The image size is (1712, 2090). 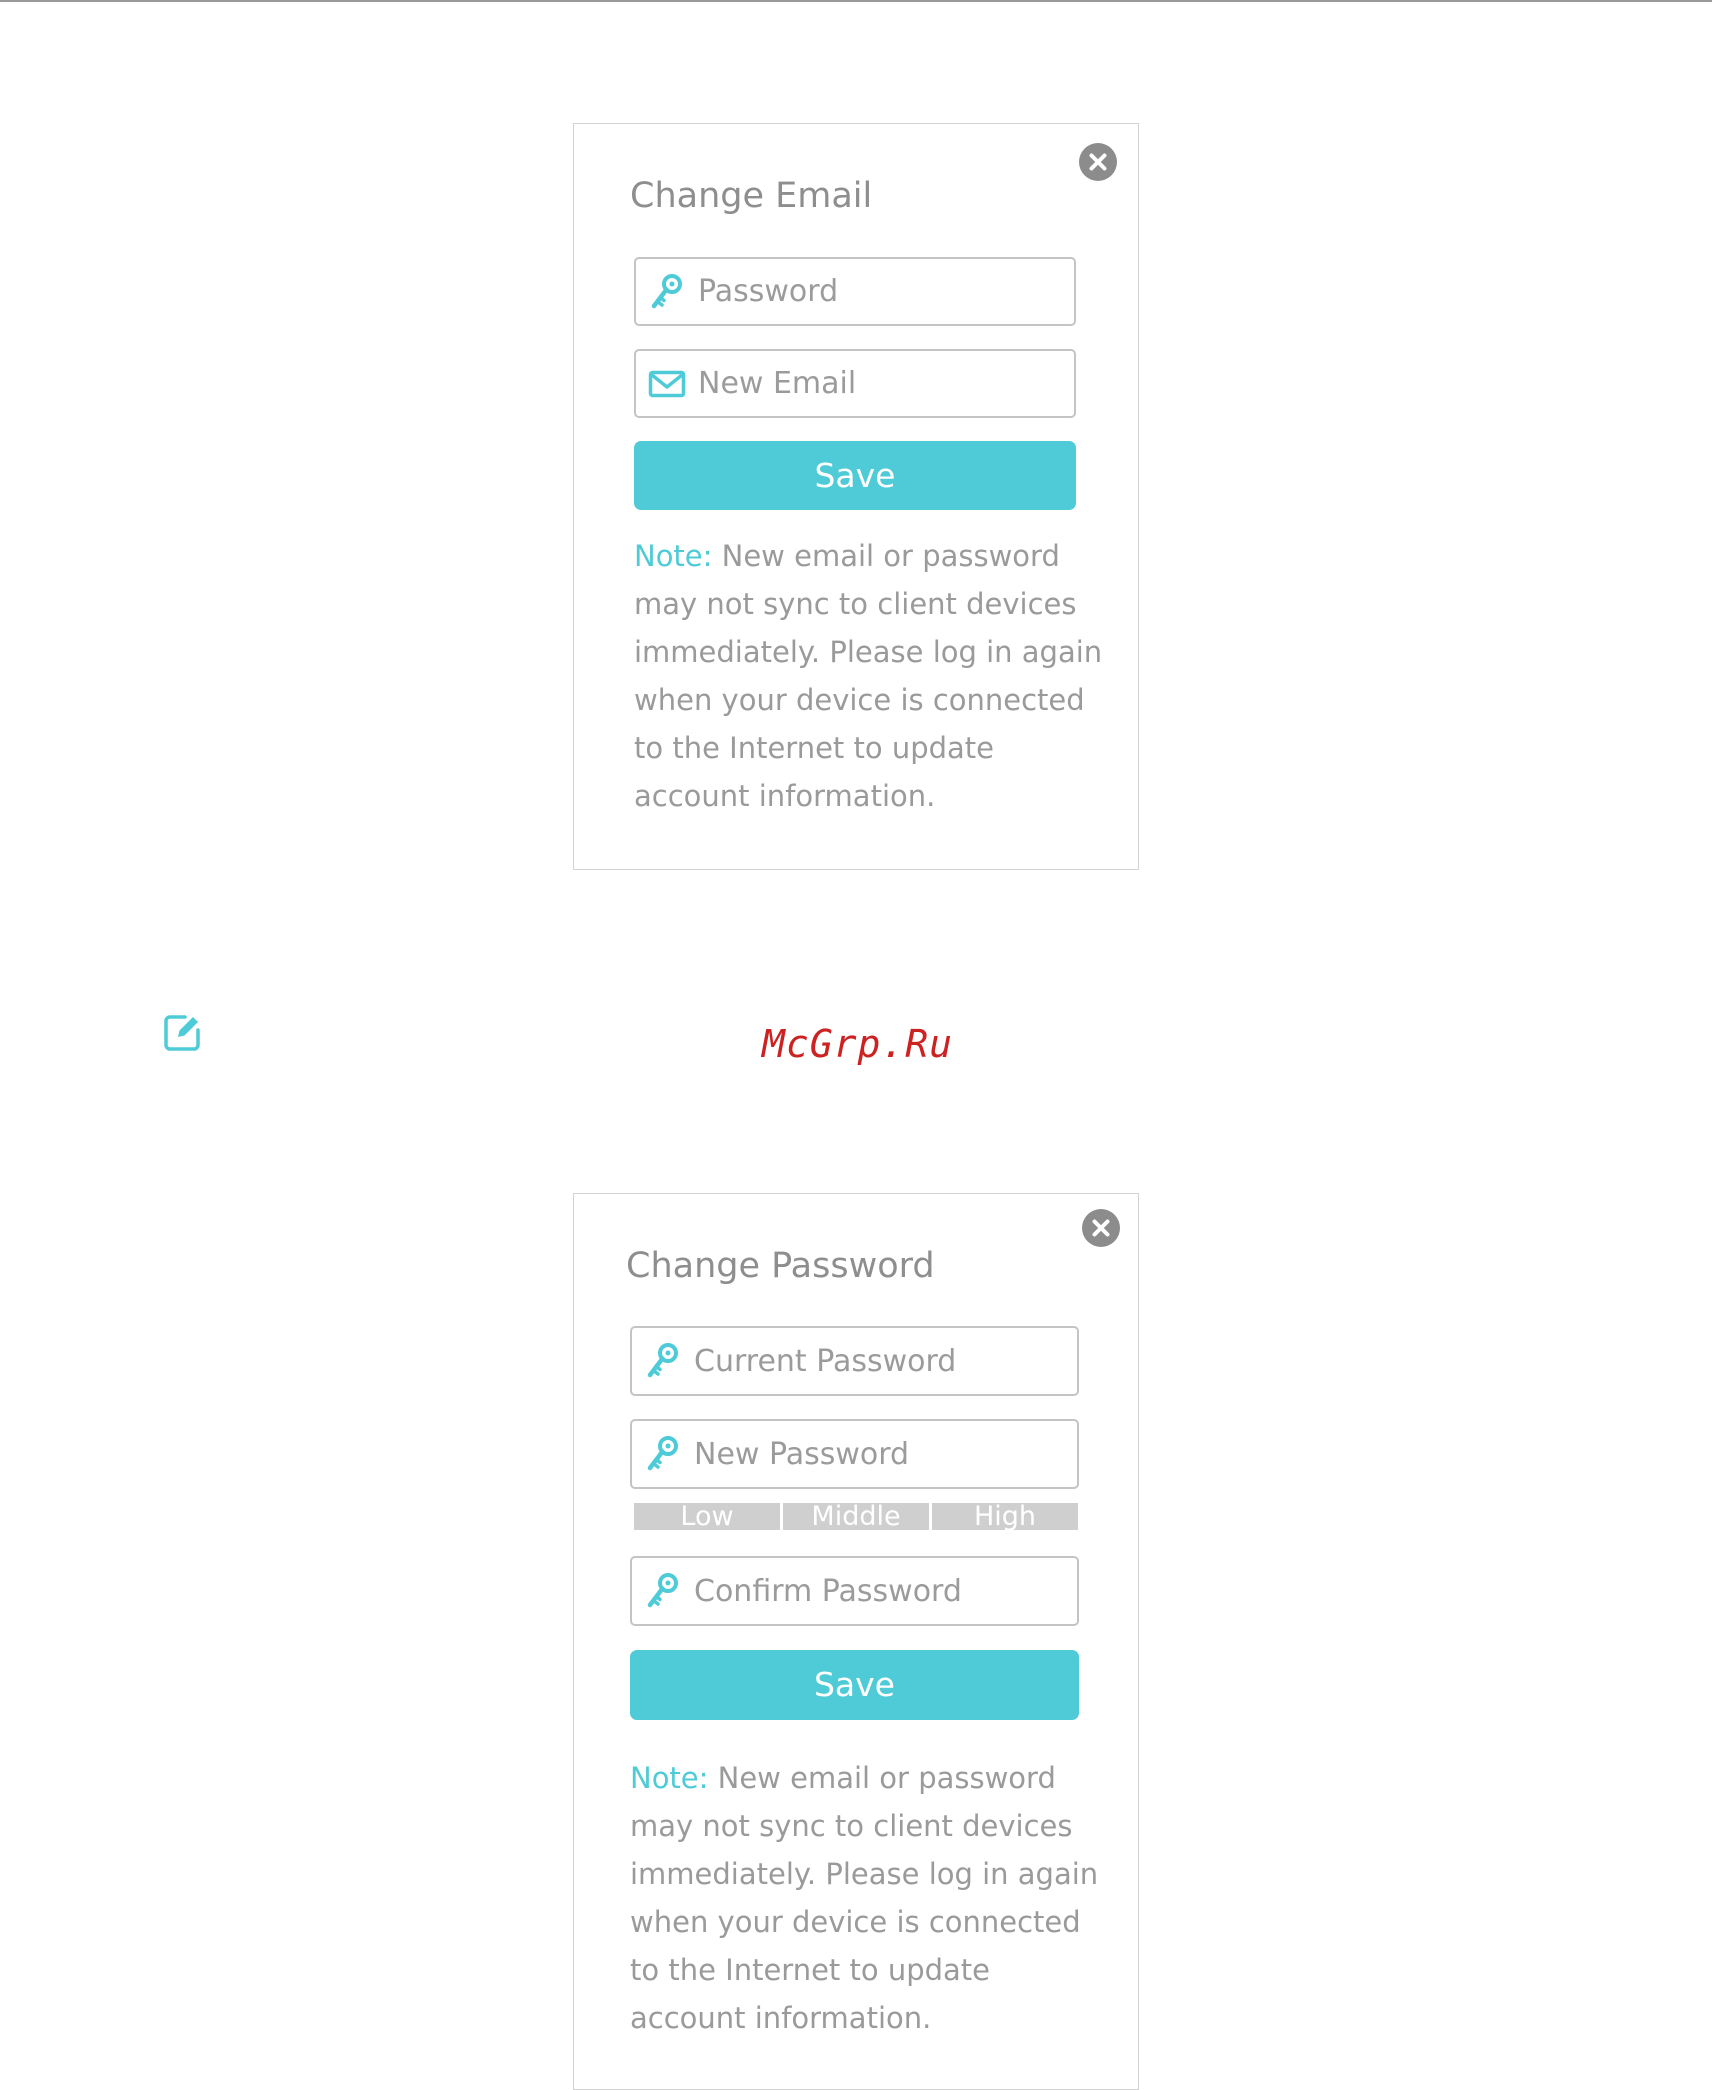 What do you see at coordinates (751, 196) in the screenshot?
I see `dialog-title: Change Email` at bounding box center [751, 196].